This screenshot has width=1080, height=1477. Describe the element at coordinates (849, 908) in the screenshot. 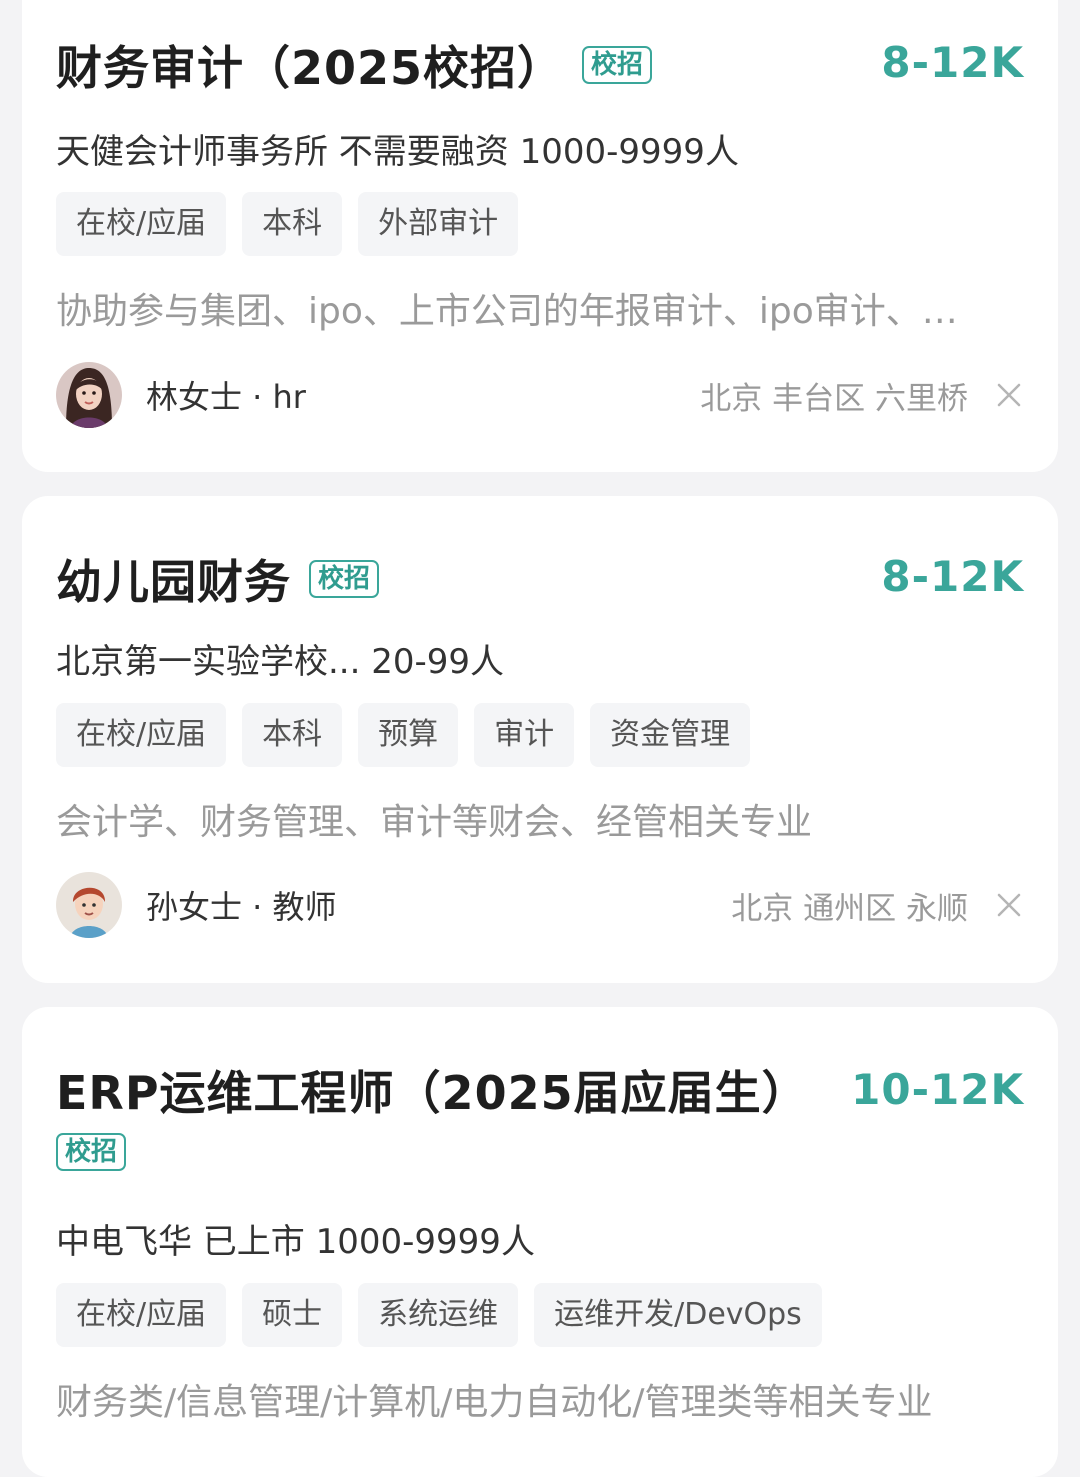

I see `job-location: 北京 通州区 永顺` at that location.